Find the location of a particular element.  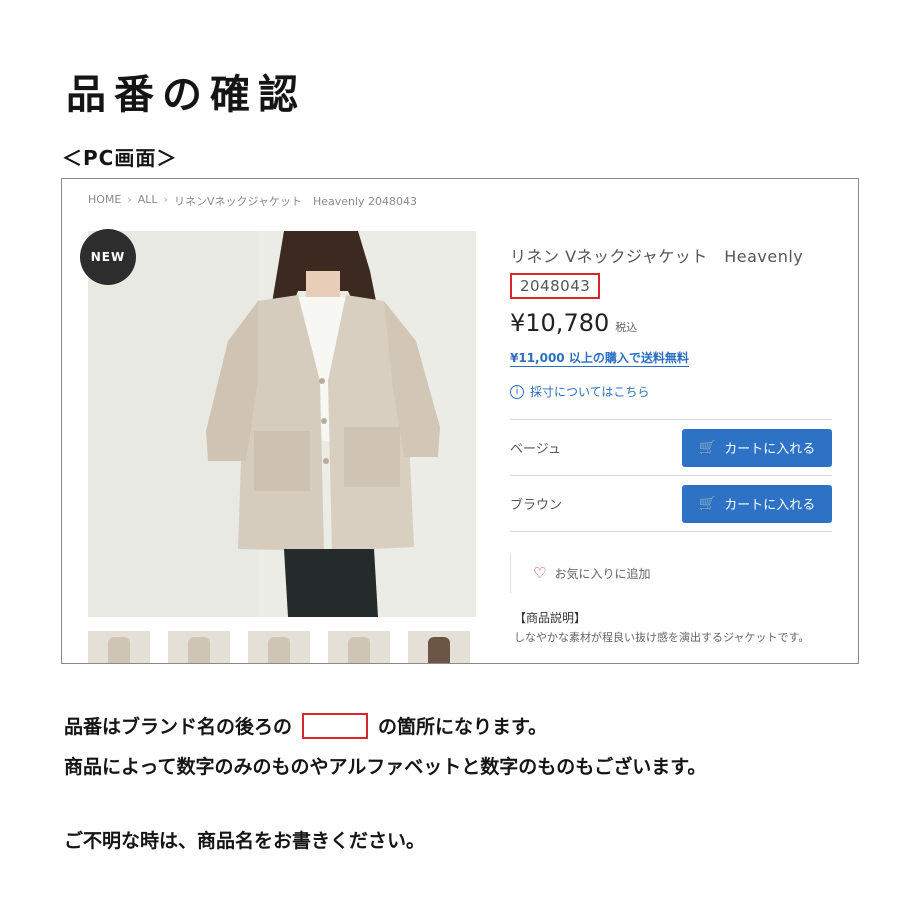

info-icon: i is located at coordinates (517, 391).